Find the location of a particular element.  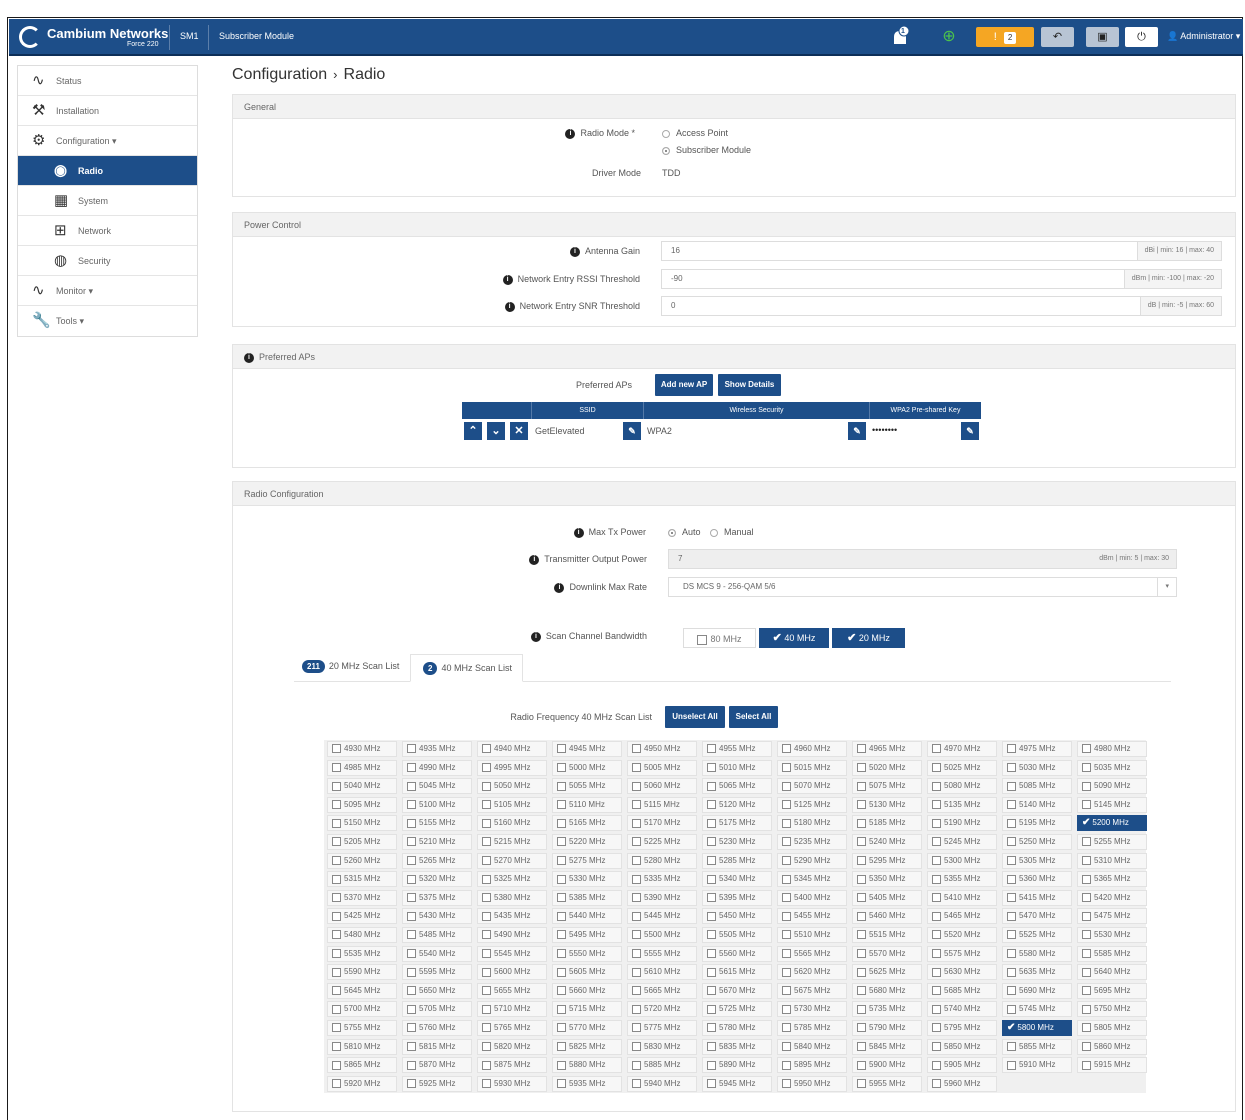

frequency-checkbox-5930: 5930 MHz is located at coordinates (512, 1083).